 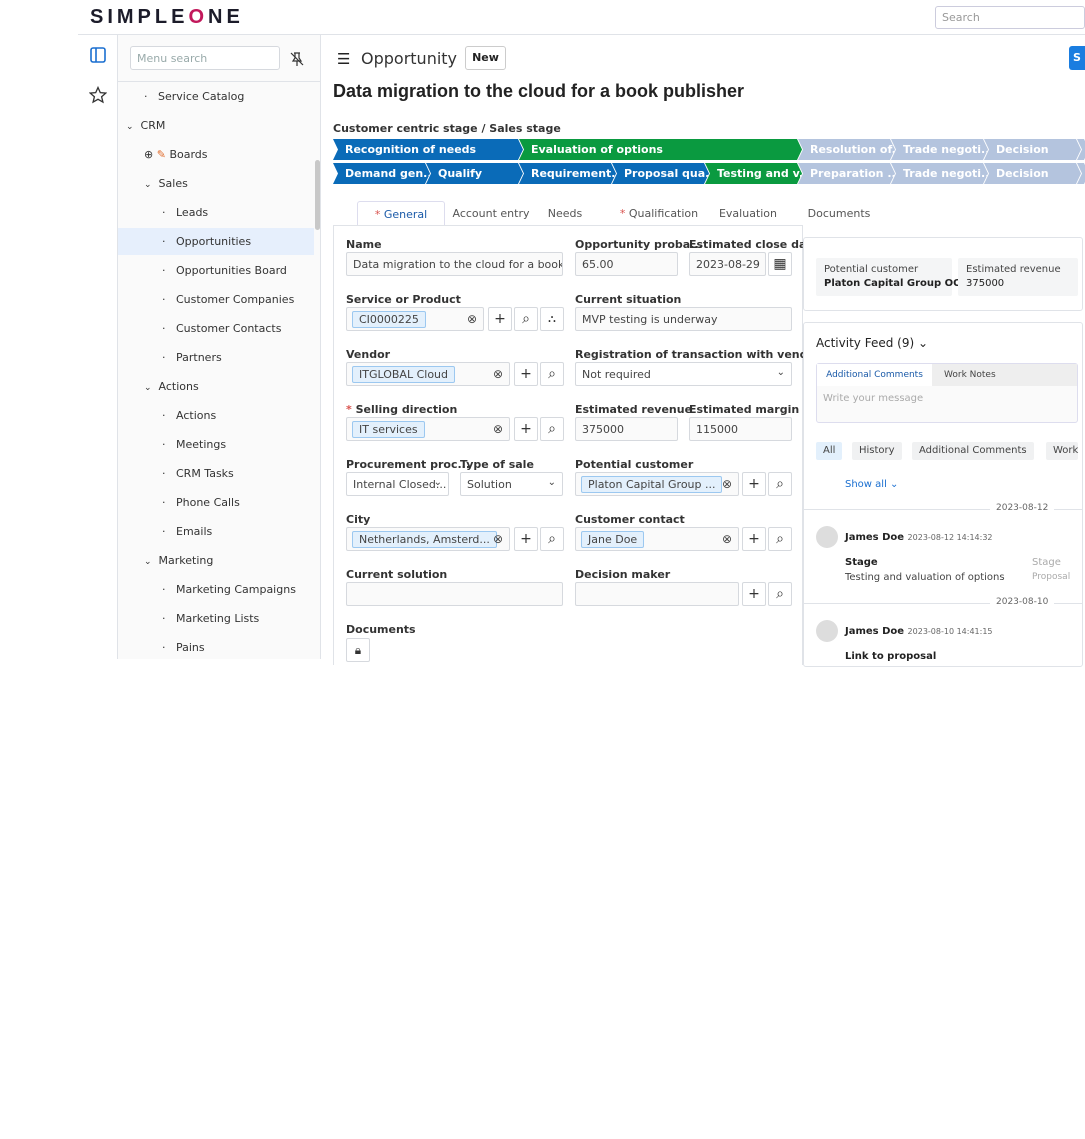 I want to click on service-input: CI0000225 ⊗, so click(x=415, y=319).